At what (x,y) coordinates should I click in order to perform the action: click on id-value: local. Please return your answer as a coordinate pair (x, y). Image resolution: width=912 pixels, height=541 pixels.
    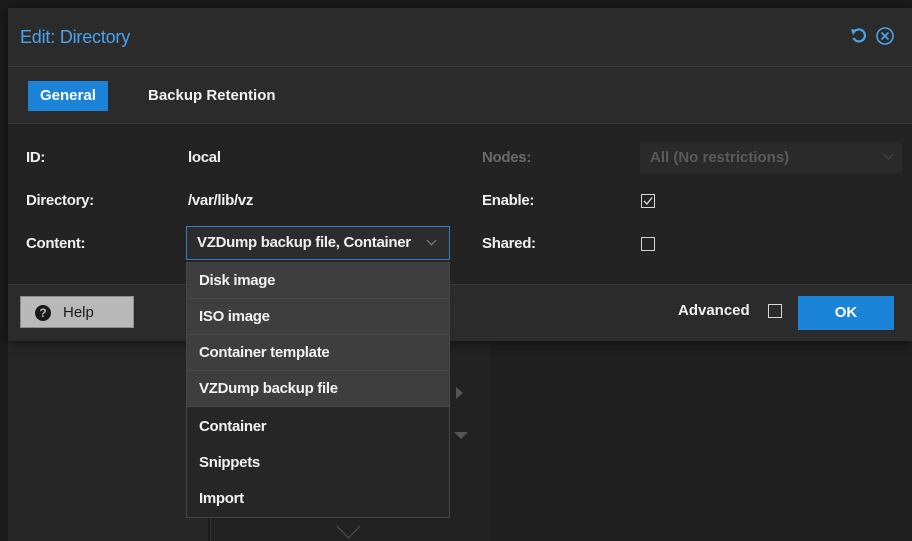
    Looking at the image, I should click on (204, 157).